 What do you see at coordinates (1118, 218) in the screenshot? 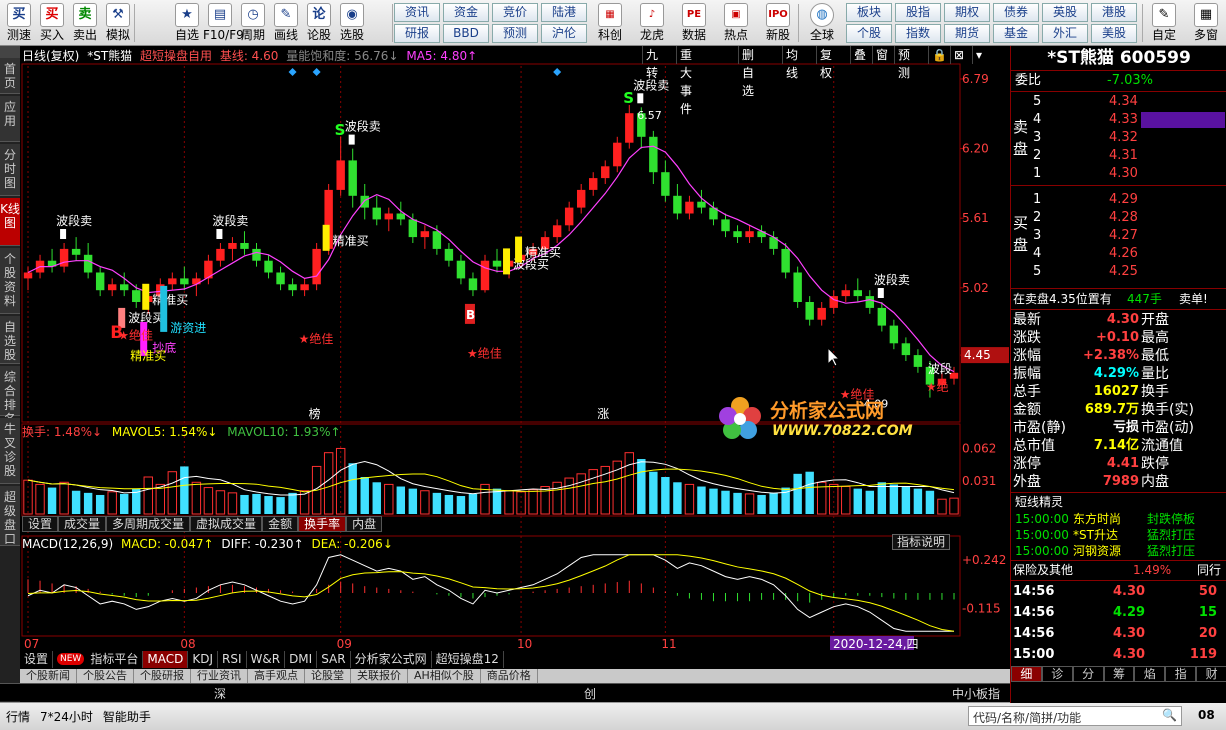
I see `buy-row: 2 4.28` at bounding box center [1118, 218].